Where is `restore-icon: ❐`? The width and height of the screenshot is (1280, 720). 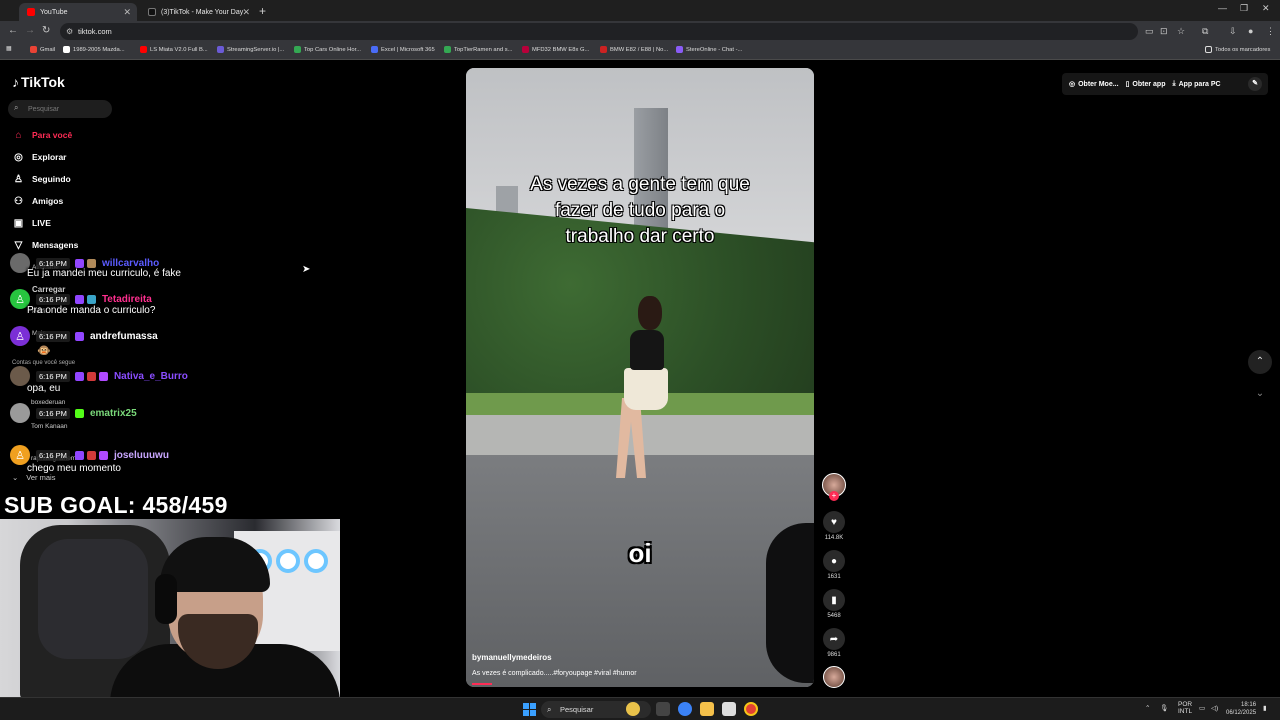 restore-icon: ❐ is located at coordinates (1244, 8).